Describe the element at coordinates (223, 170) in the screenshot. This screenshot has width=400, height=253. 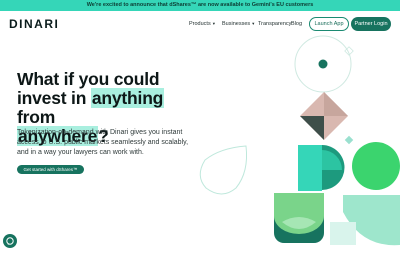
I see `teardrop-outline` at that location.